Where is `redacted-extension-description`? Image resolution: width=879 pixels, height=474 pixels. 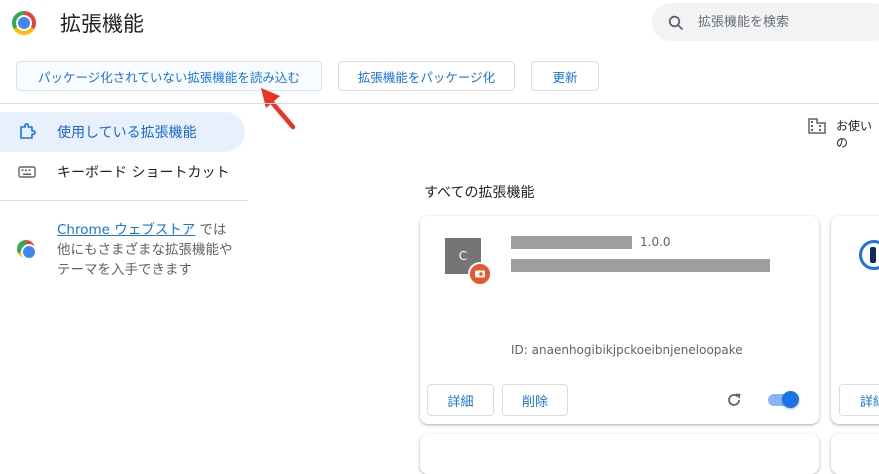 redacted-extension-description is located at coordinates (640, 265).